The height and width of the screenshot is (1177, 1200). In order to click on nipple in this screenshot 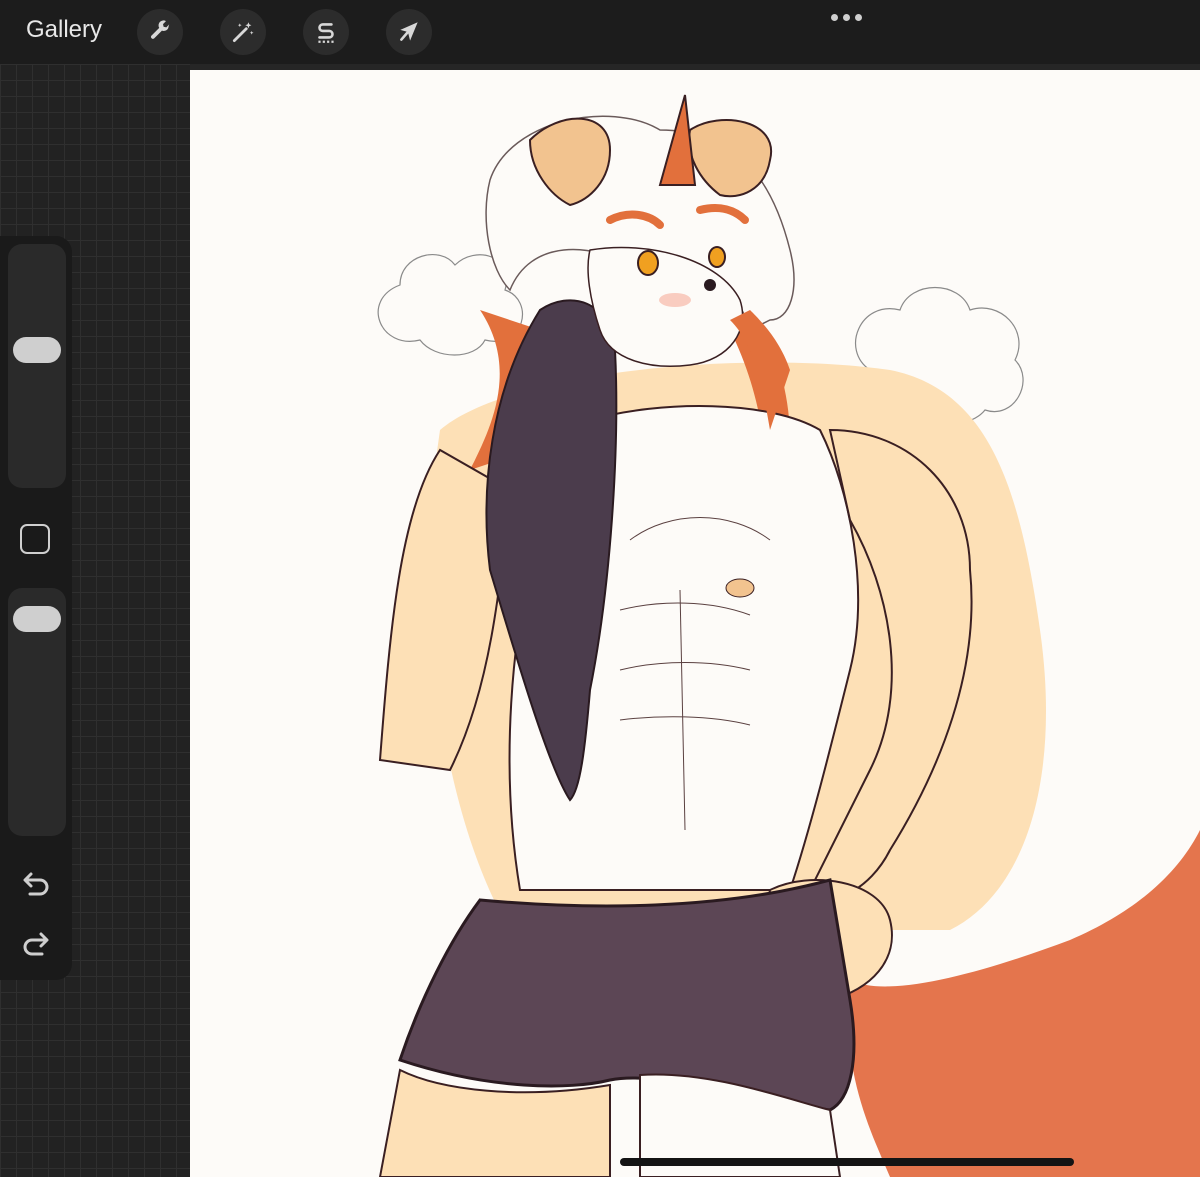, I will do `click(740, 588)`.